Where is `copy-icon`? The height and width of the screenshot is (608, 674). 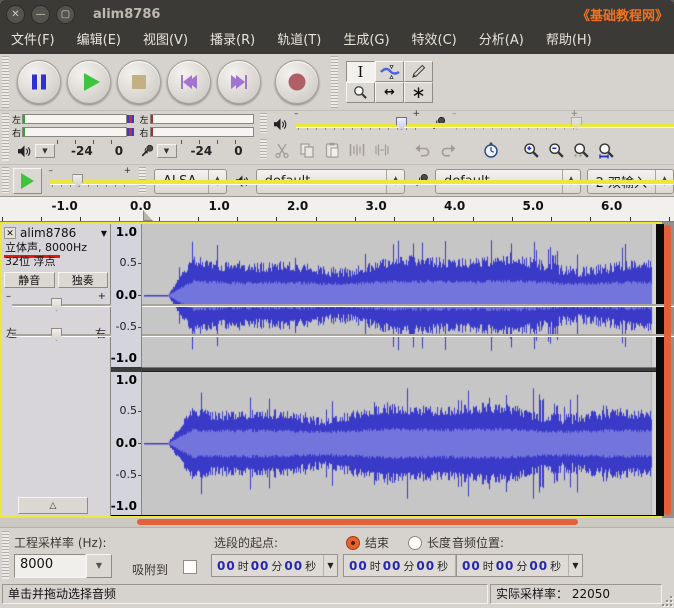 copy-icon is located at coordinates (307, 150).